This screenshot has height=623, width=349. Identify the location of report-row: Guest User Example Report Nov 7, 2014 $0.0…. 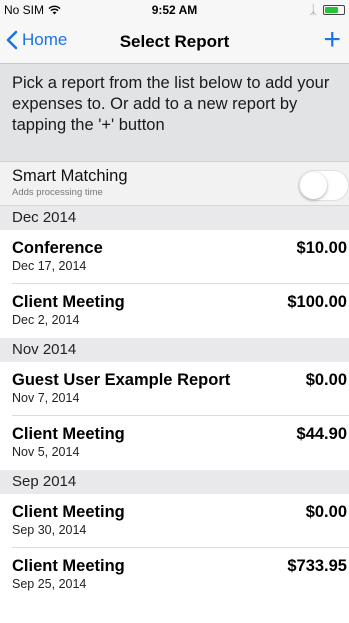
(174, 389).